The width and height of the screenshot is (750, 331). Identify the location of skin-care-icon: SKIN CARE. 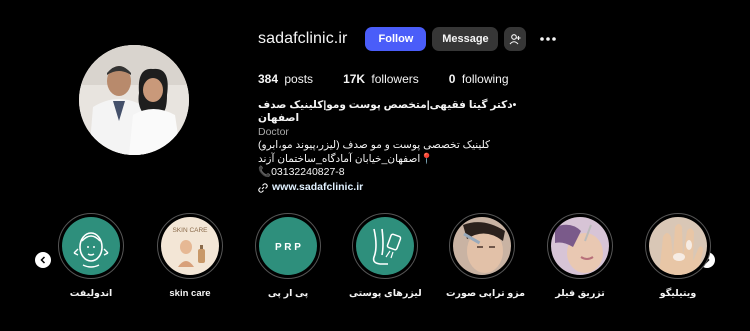
(190, 246).